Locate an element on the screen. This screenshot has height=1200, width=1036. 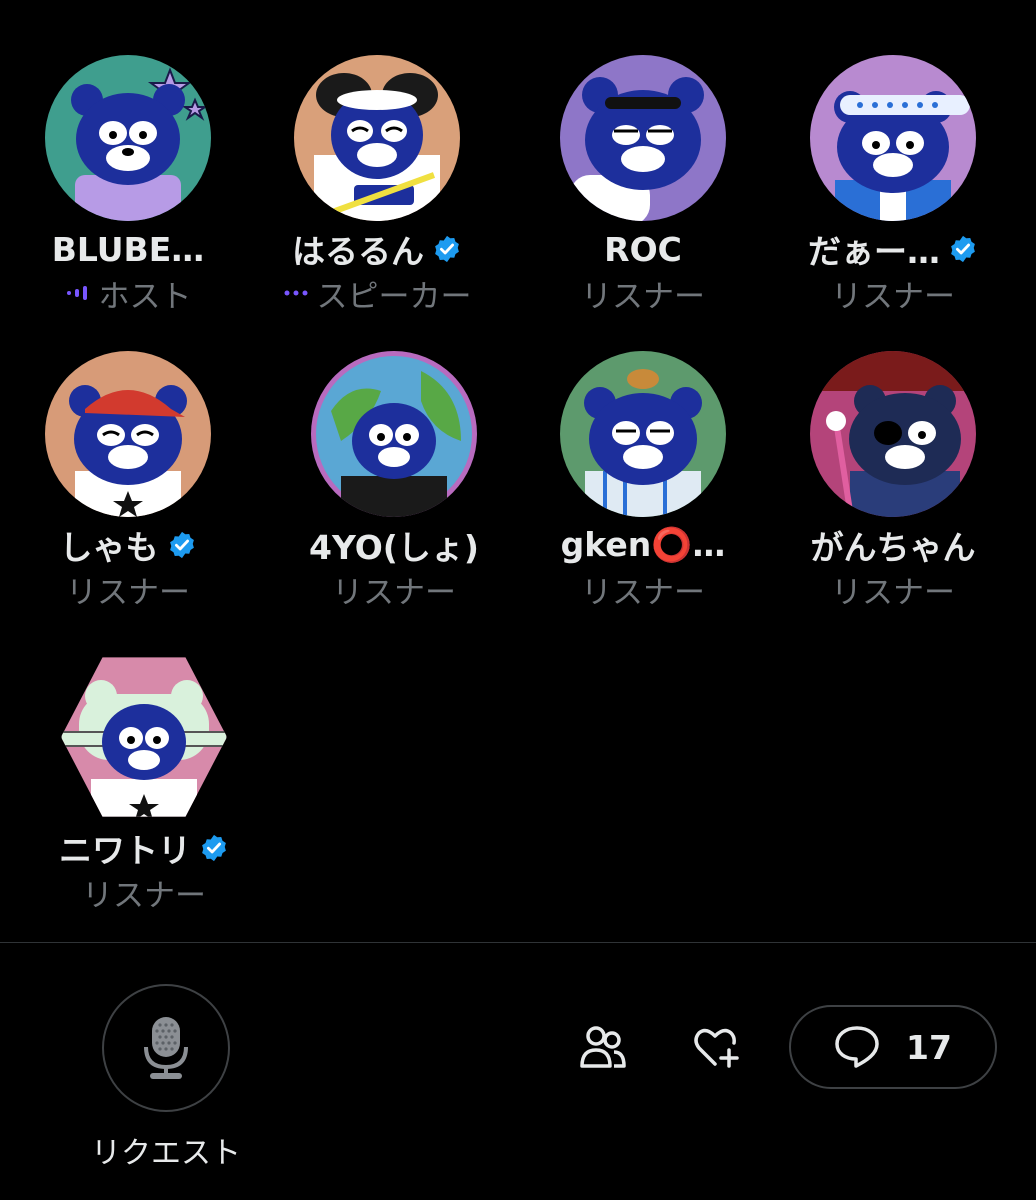
speaking-bars-icon is located at coordinates (76, 293).